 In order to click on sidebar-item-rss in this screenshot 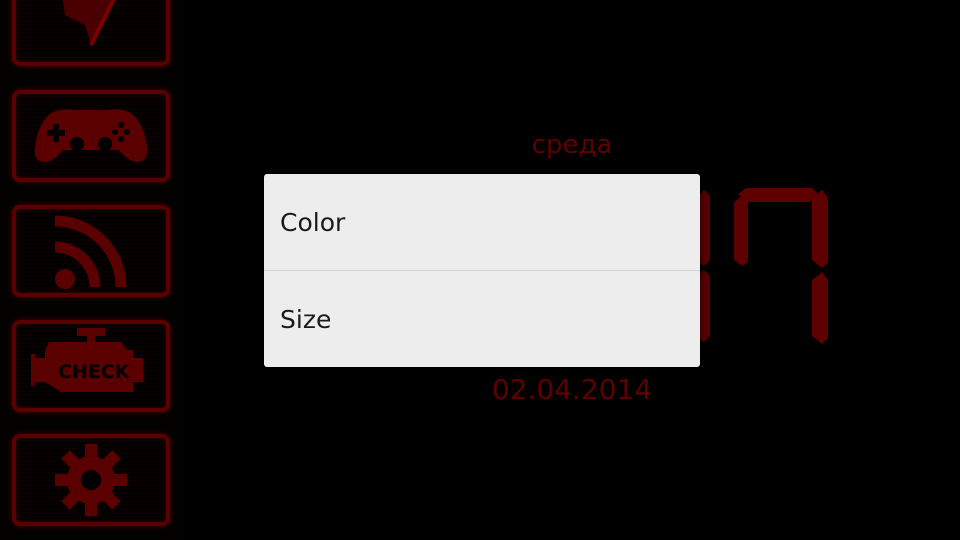, I will do `click(91, 251)`.